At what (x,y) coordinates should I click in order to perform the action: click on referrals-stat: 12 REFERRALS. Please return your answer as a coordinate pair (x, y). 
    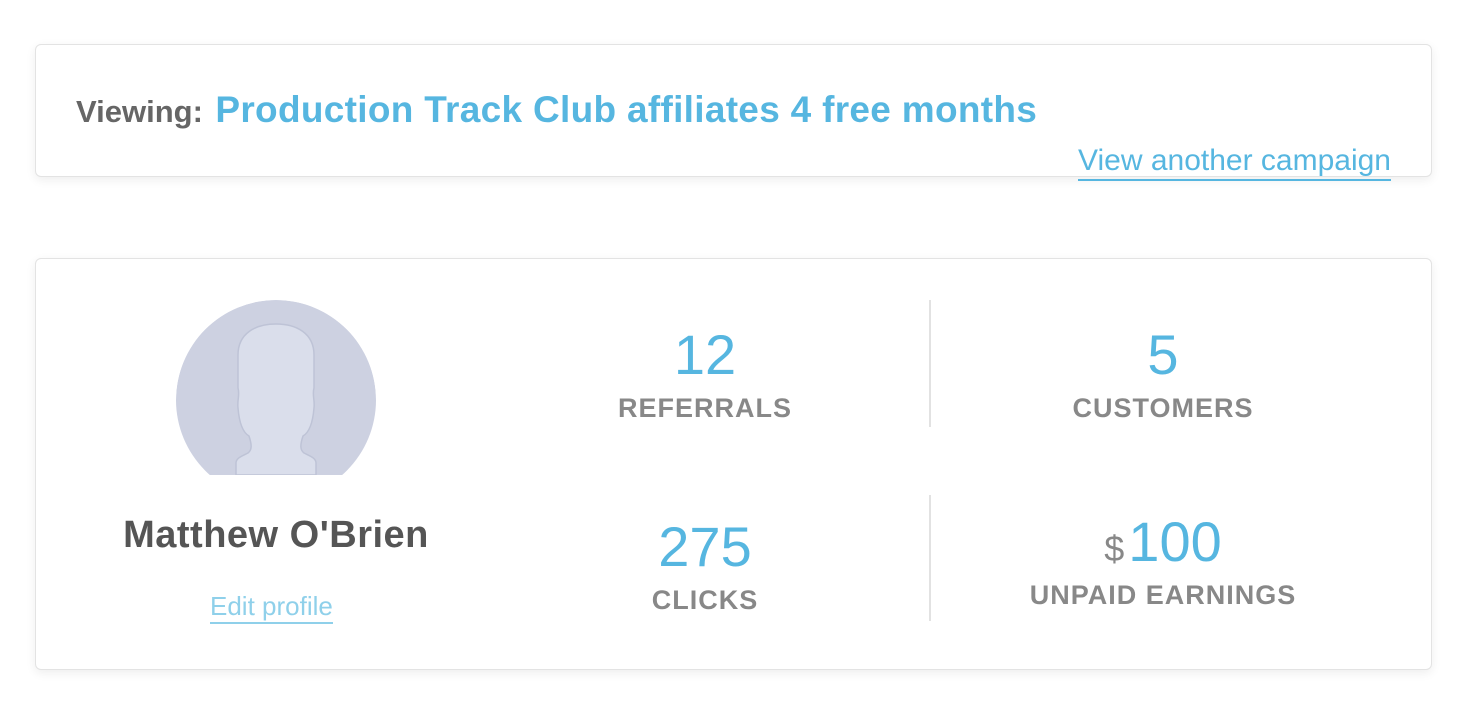
    Looking at the image, I should click on (705, 374).